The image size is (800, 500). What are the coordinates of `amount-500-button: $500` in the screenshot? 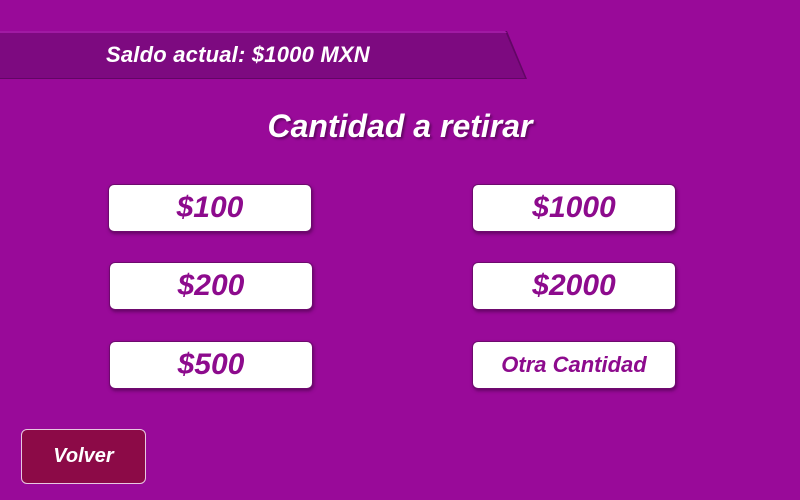 It's located at (211, 365).